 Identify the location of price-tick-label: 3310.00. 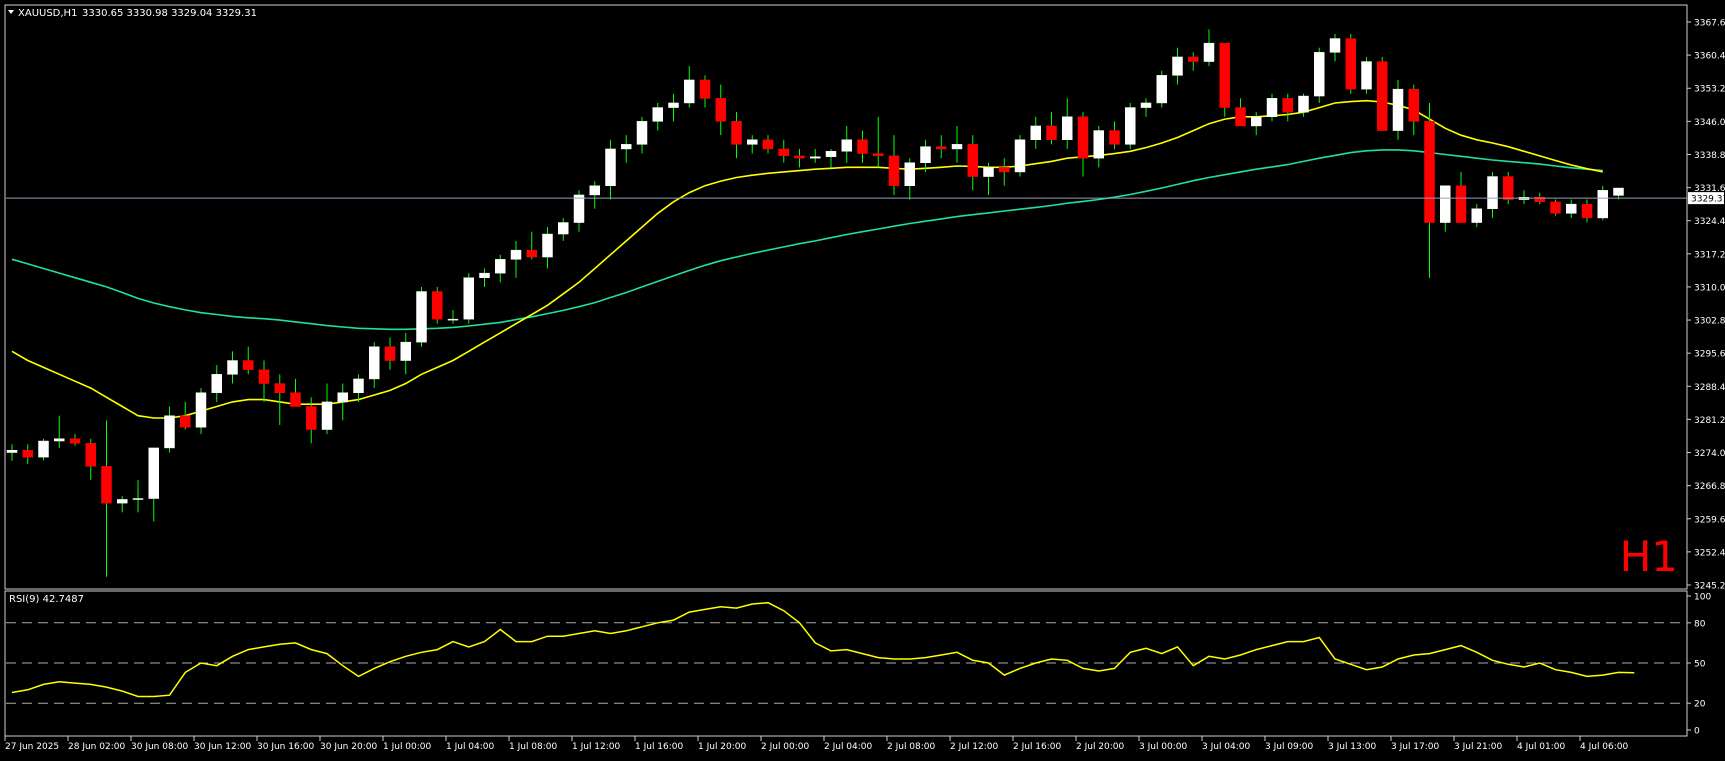
(1709, 288).